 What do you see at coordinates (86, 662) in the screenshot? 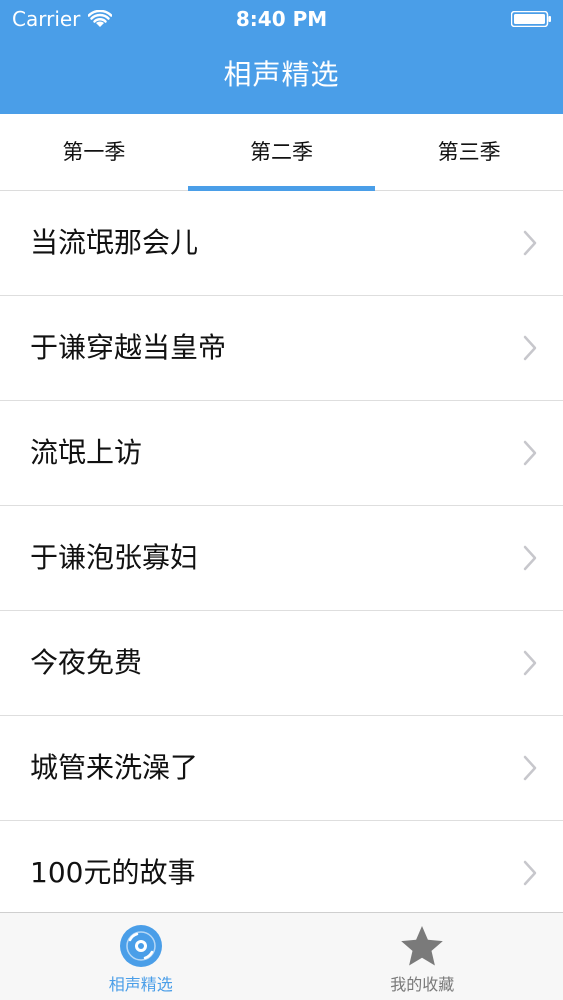
I see `list-item-label: 今夜免费` at bounding box center [86, 662].